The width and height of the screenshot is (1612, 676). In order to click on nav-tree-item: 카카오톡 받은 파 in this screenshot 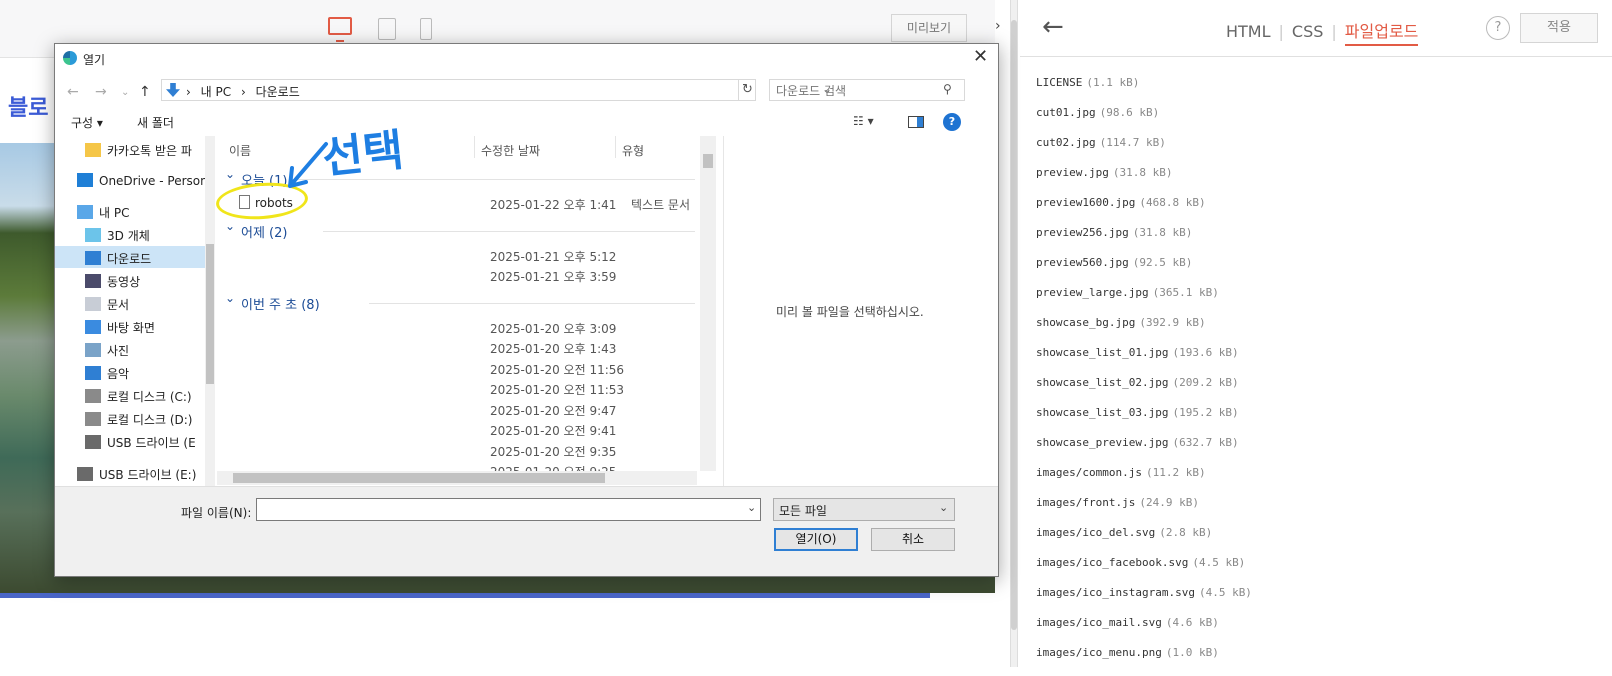, I will do `click(130, 149)`.